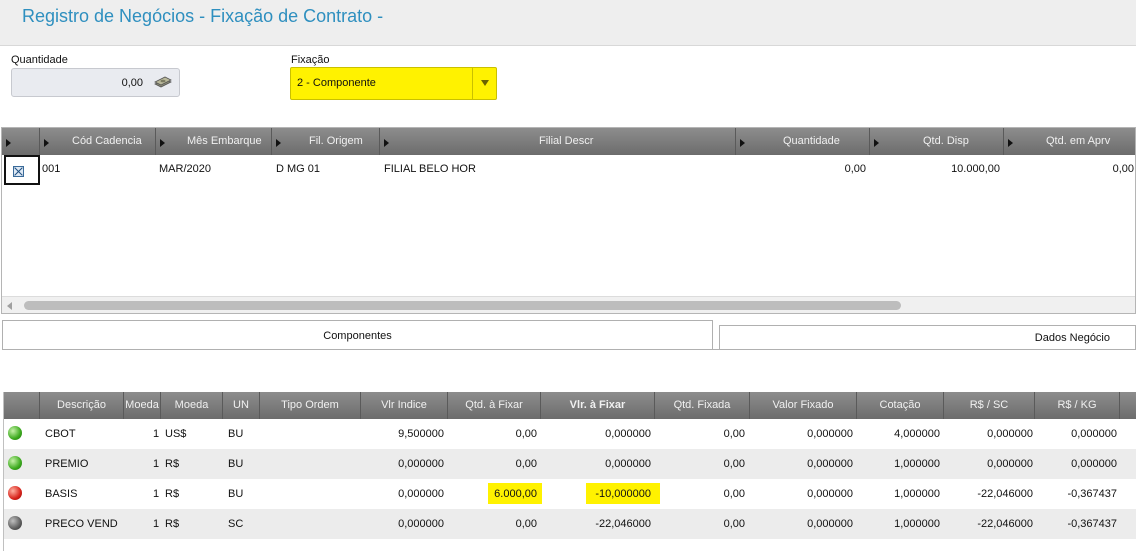  Describe the element at coordinates (598, 405) in the screenshot. I see `column-header-vlr-fixar: Vlr. à Fixar` at that location.